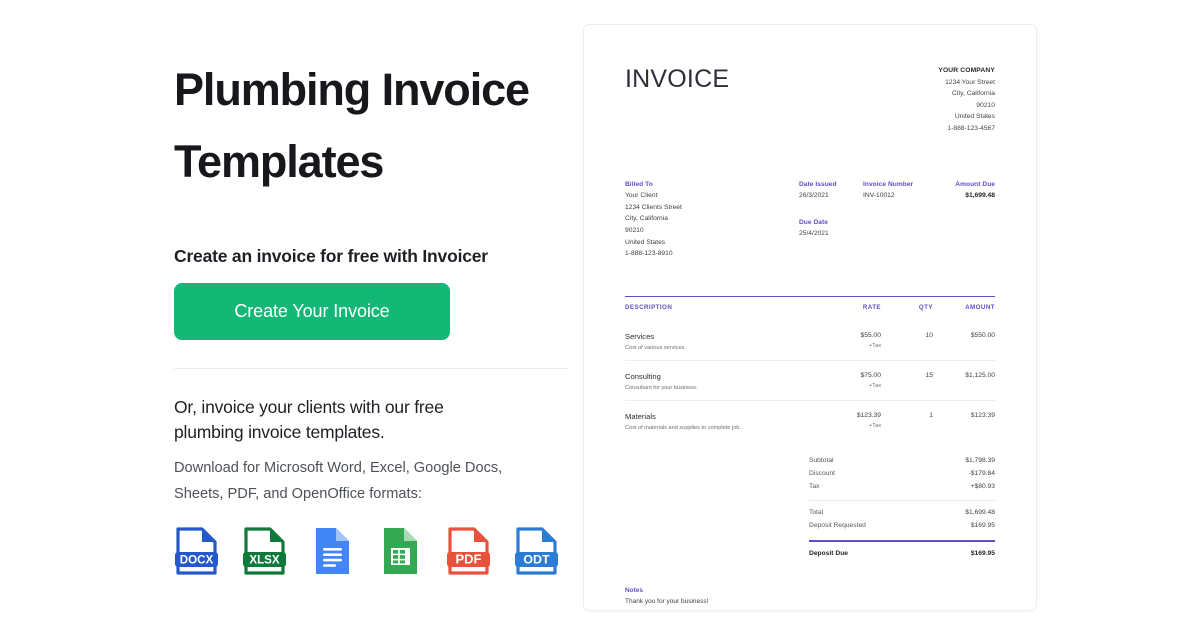 The height and width of the screenshot is (630, 1200). What do you see at coordinates (352, 89) in the screenshot?
I see `page-title-line-1: Plumbing Invoice` at bounding box center [352, 89].